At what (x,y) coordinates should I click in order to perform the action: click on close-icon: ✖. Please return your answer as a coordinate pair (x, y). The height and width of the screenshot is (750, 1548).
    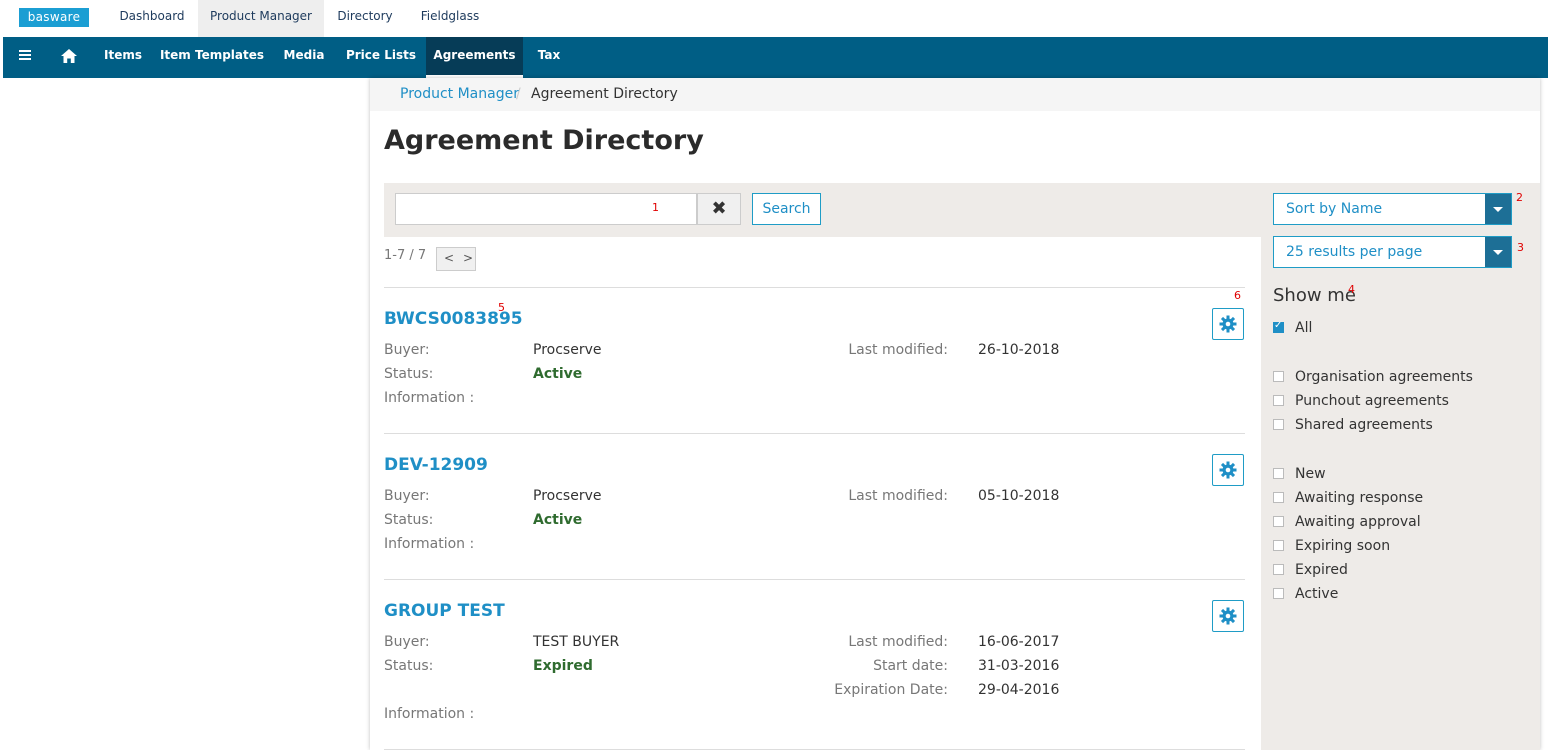
    Looking at the image, I should click on (719, 208).